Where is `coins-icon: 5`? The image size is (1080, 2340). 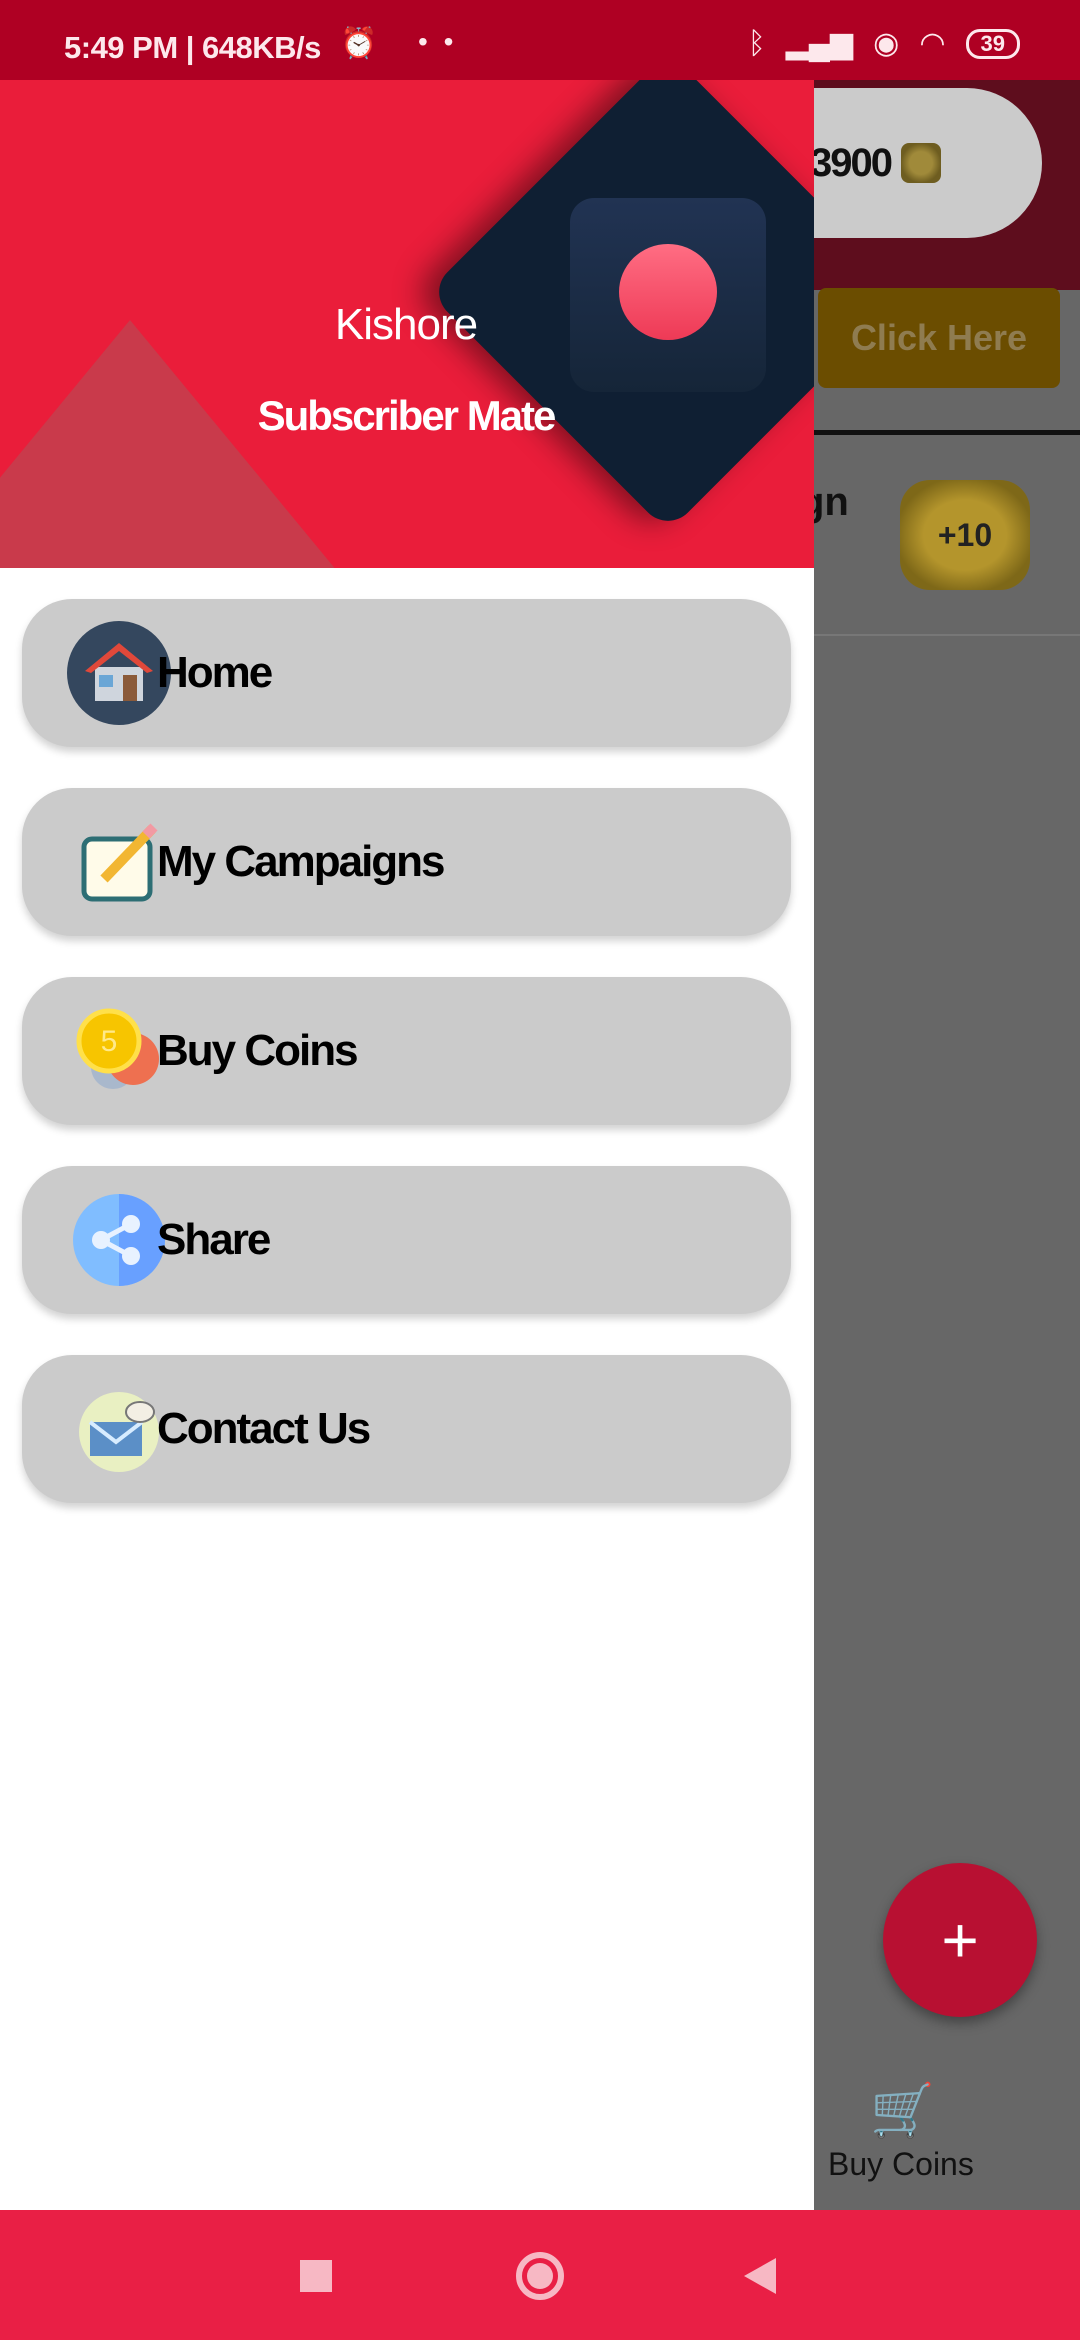
coins-icon: 5 is located at coordinates (119, 1051).